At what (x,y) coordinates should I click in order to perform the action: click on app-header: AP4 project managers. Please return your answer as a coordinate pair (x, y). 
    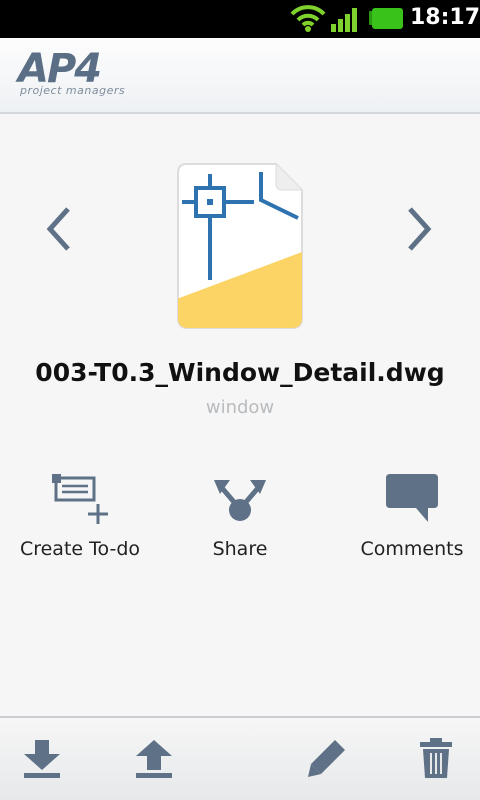
    Looking at the image, I should click on (240, 76).